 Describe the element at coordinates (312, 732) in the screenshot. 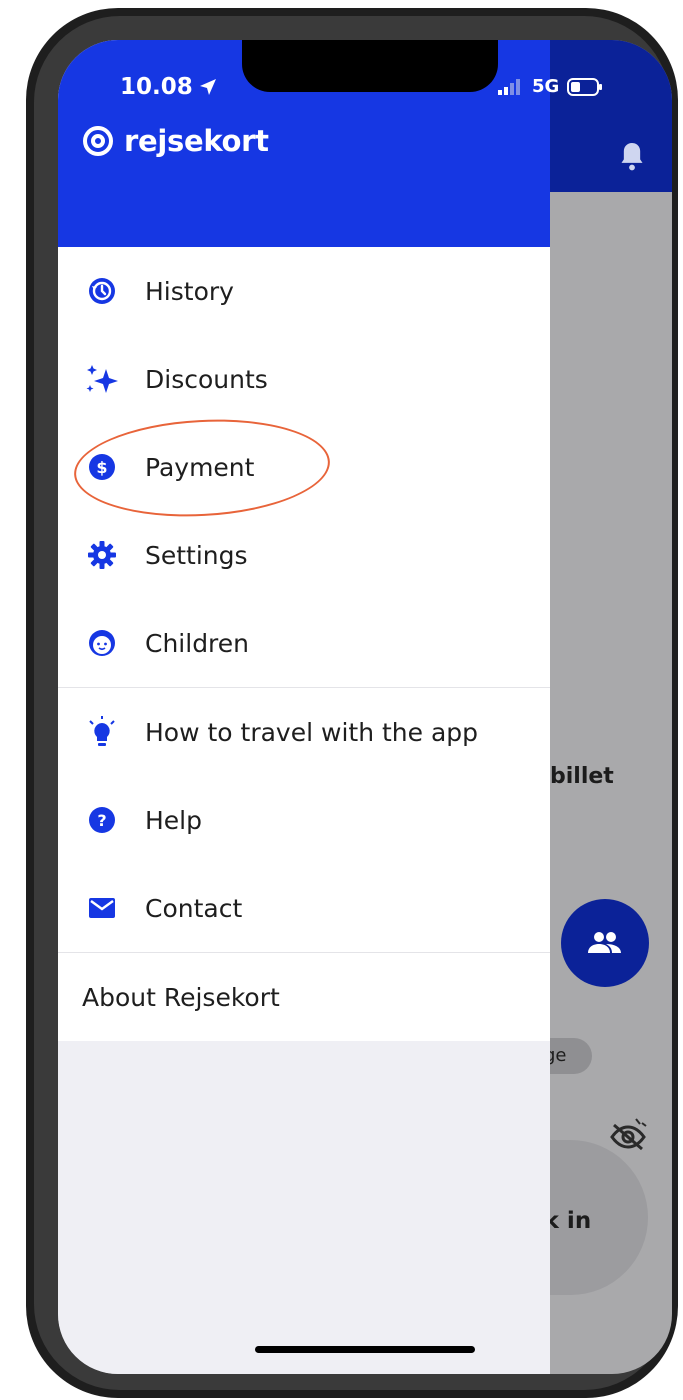

I see `menu-item-label: How to travel with the app` at that location.